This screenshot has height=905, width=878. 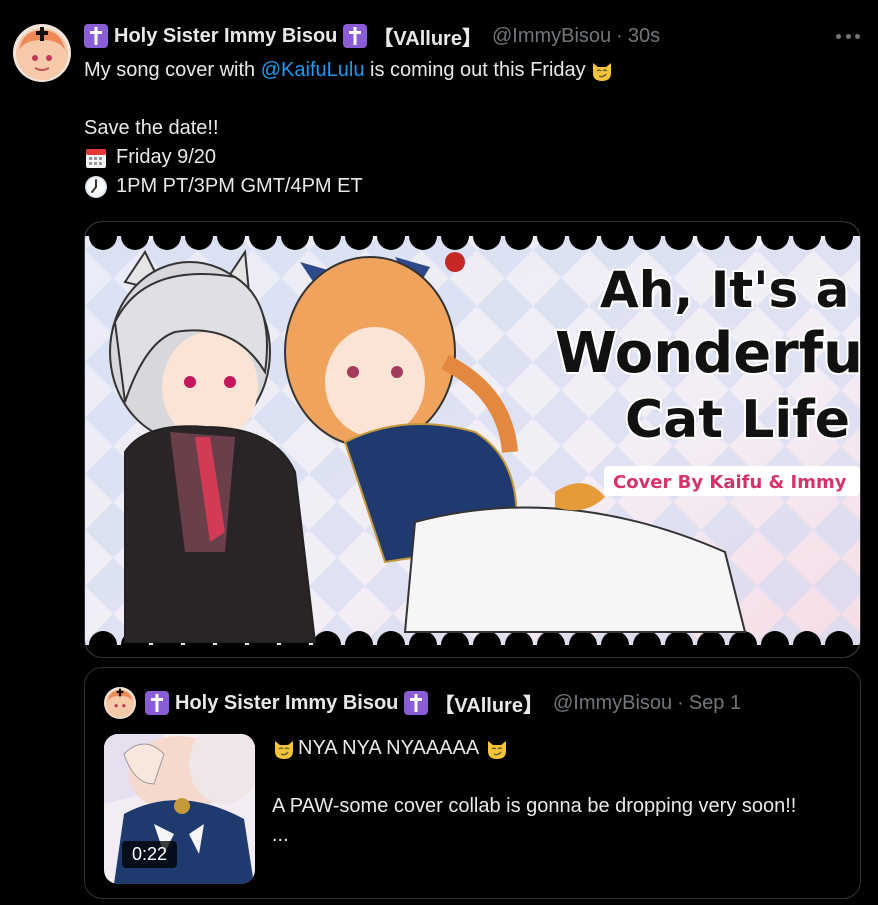 I want to click on display-name: Holy Sister Immy Bisou, so click(x=225, y=36).